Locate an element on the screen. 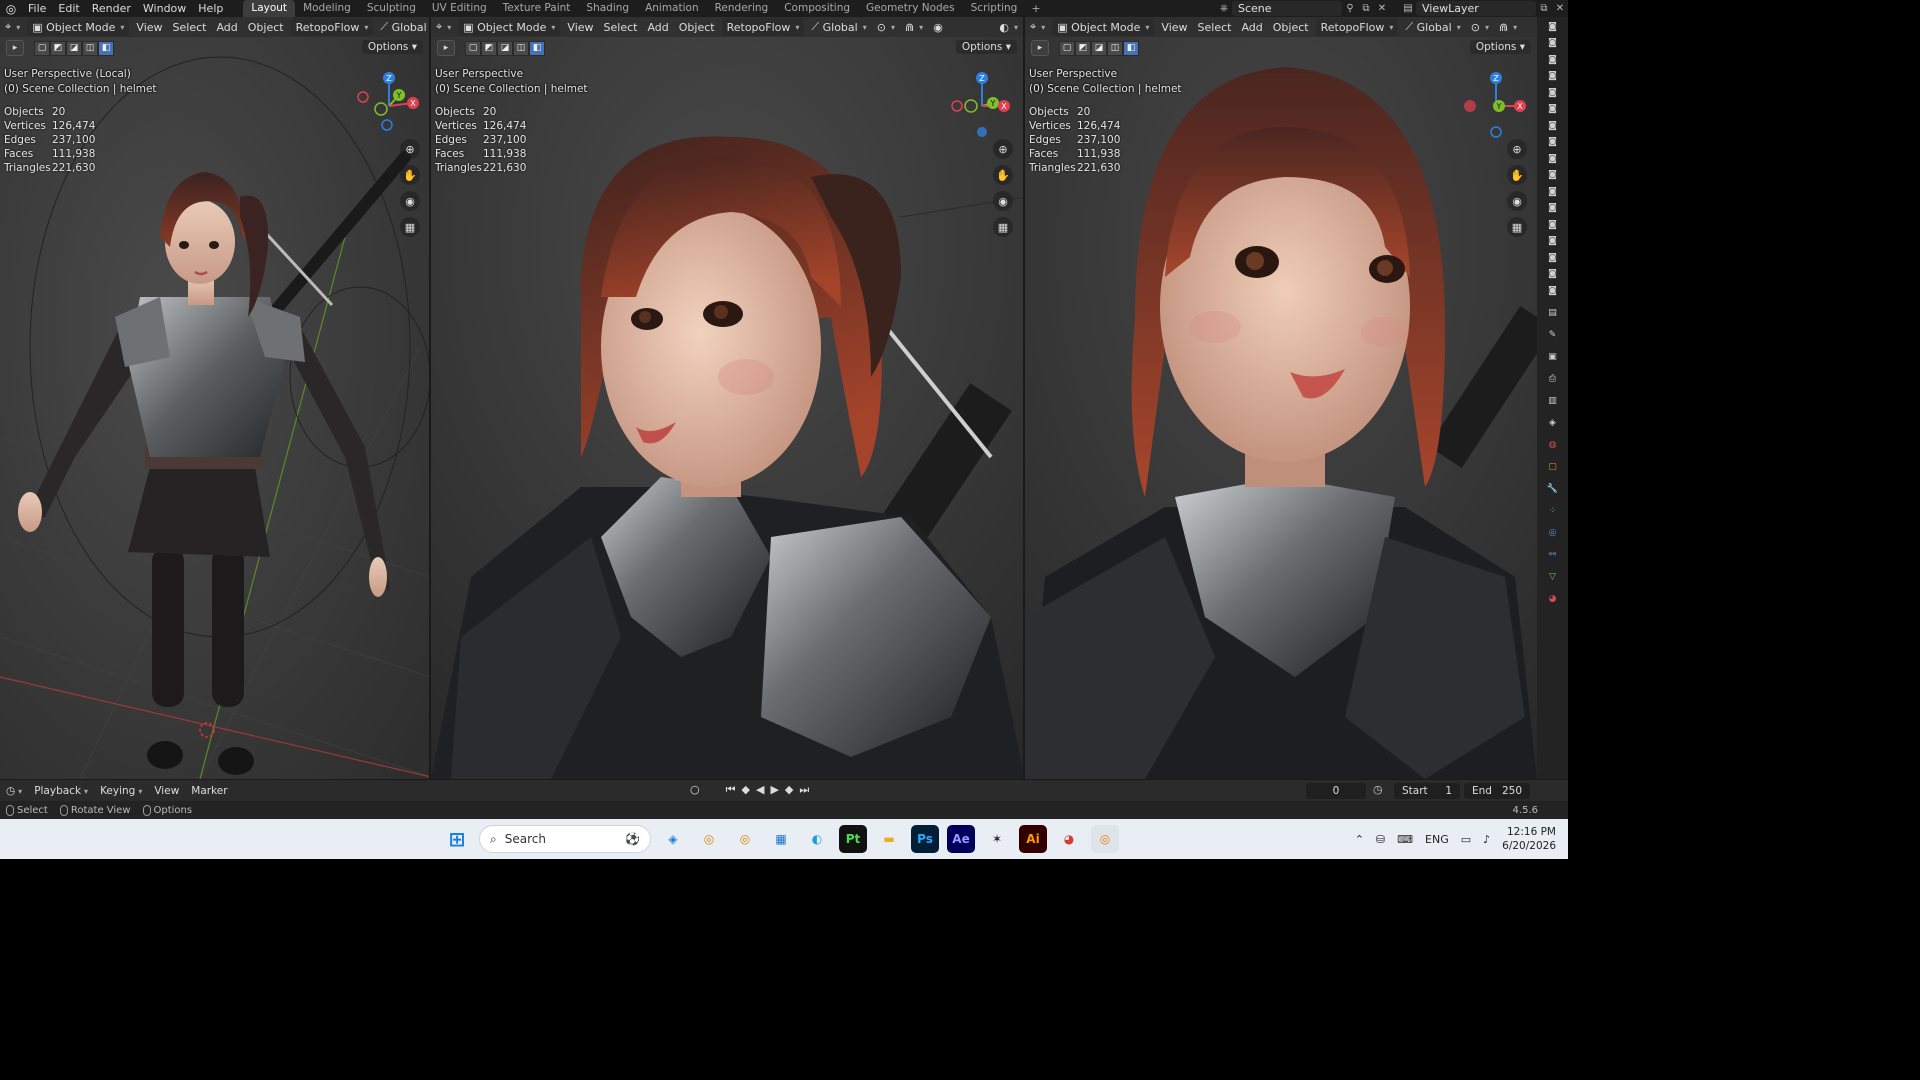  keyboard-icon: ⌨ is located at coordinates (1405, 839).